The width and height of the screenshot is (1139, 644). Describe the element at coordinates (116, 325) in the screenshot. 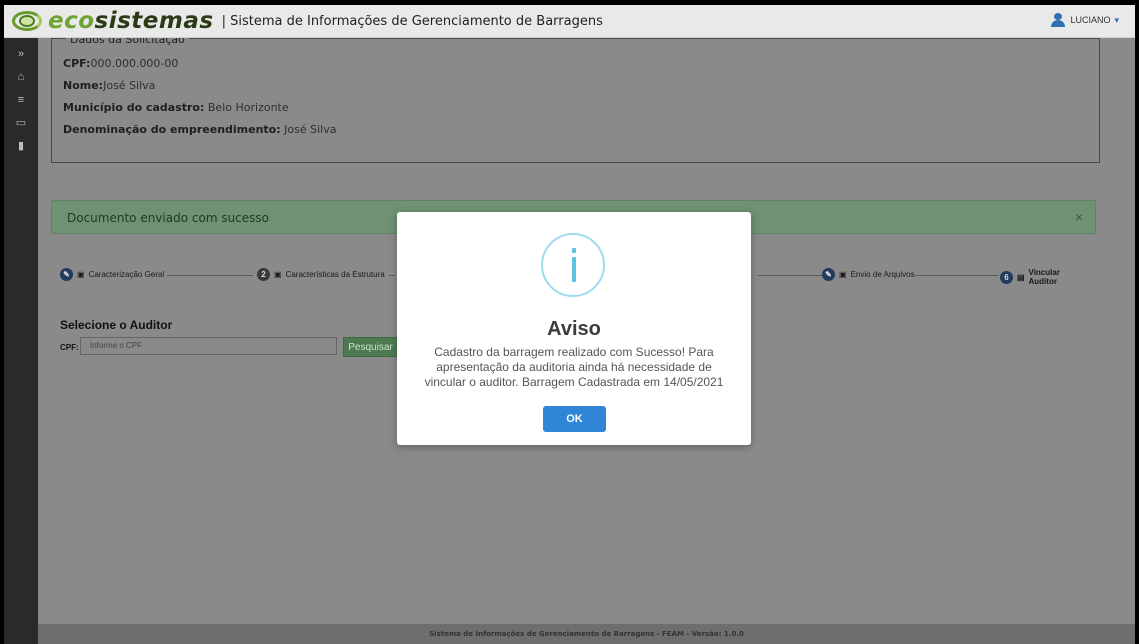

I see `auditor-section-title: Selecione o Auditor` at that location.